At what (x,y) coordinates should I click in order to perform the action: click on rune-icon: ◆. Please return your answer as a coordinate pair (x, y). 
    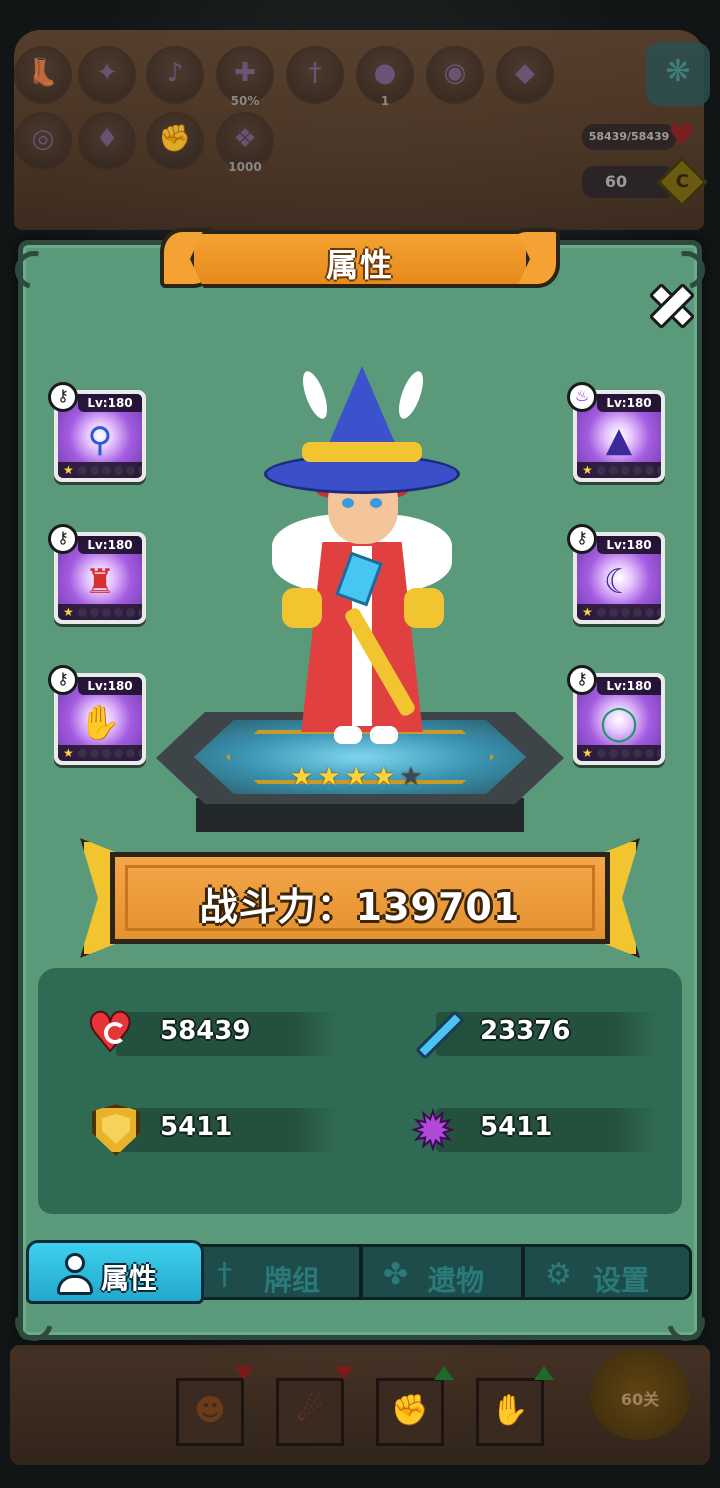
    Looking at the image, I should click on (525, 73).